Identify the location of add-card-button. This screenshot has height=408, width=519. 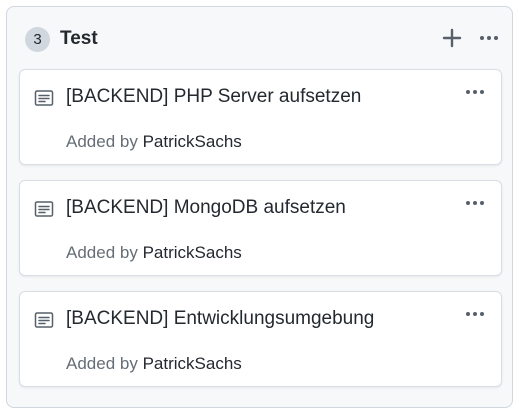
(452, 38).